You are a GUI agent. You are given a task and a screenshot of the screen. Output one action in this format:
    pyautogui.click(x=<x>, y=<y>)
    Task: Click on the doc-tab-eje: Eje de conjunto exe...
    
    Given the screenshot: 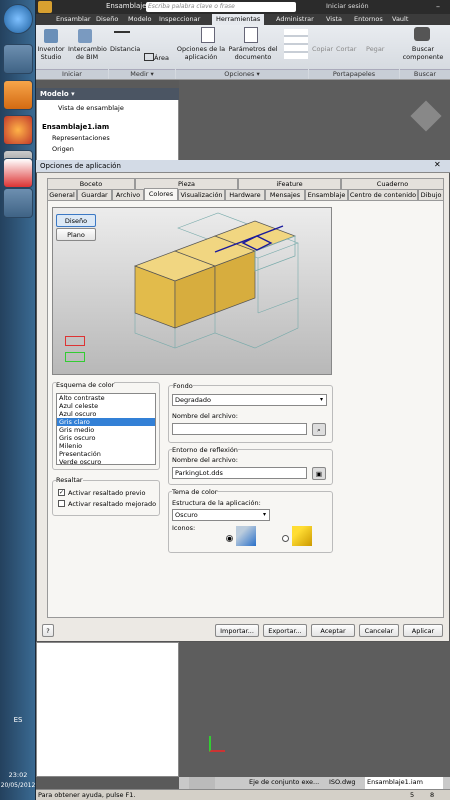 What is the action you would take?
    pyautogui.click(x=284, y=782)
    